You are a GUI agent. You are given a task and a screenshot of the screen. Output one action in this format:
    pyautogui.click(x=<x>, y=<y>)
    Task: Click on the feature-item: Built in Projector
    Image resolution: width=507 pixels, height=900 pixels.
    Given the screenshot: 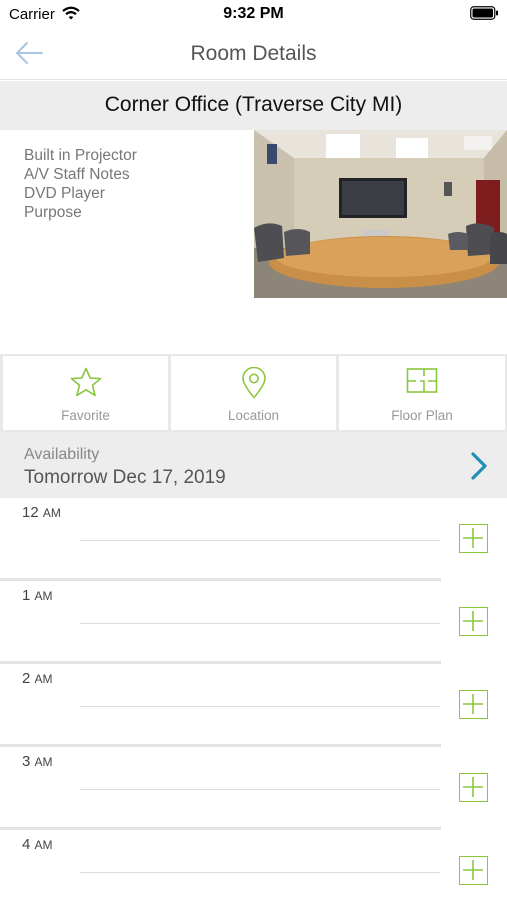 What is the action you would take?
    pyautogui.click(x=80, y=155)
    